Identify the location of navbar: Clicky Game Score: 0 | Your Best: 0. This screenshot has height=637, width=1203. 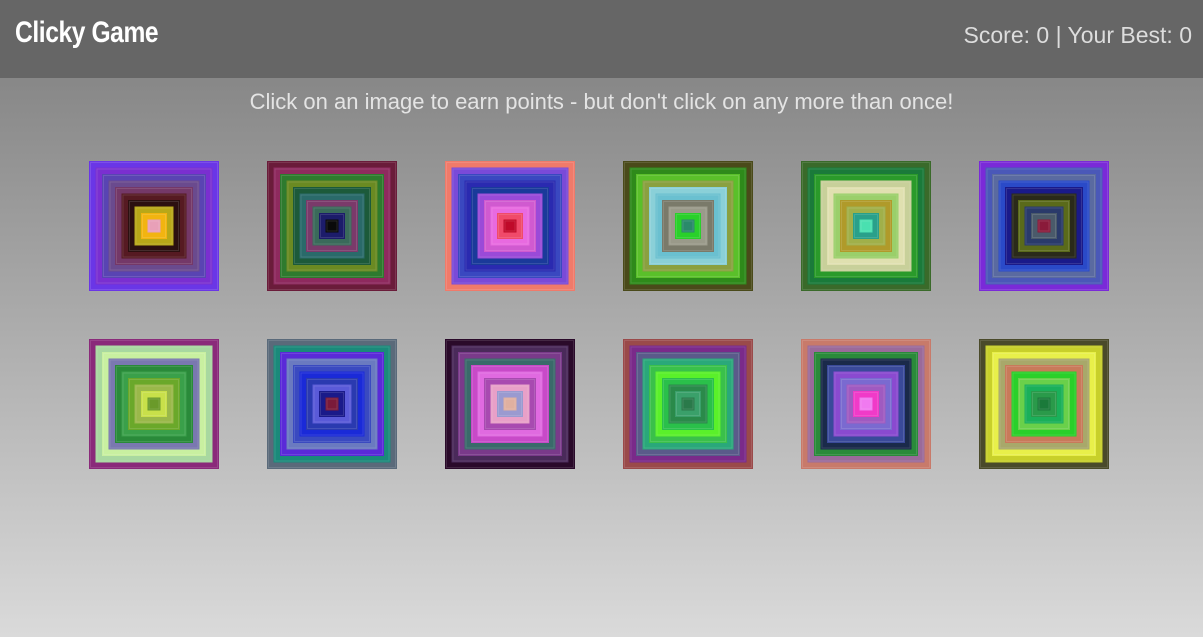
(601, 39).